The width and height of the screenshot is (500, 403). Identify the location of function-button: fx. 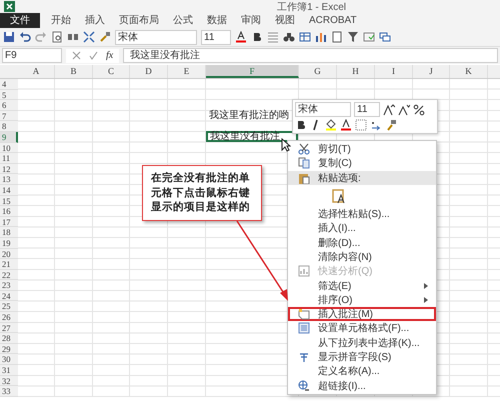
(110, 55).